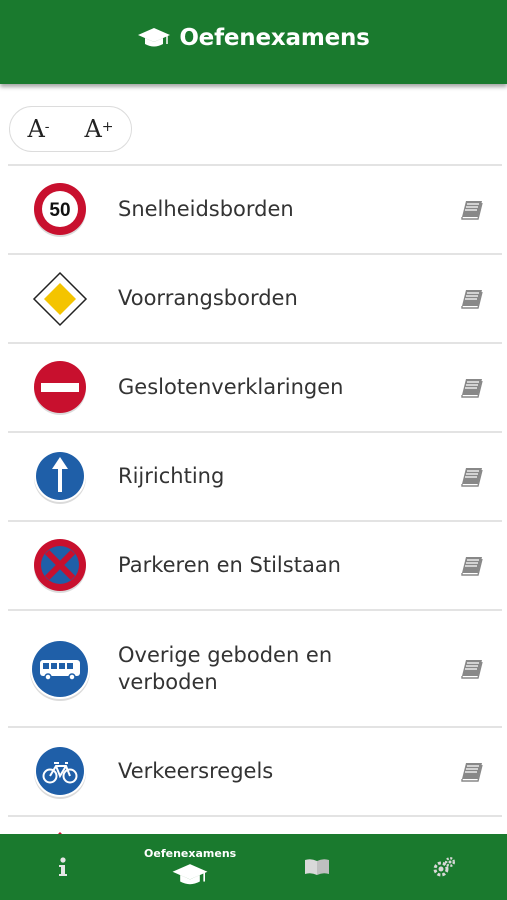 The image size is (507, 900). I want to click on list-item-label: Voorrangsborden, so click(208, 298).